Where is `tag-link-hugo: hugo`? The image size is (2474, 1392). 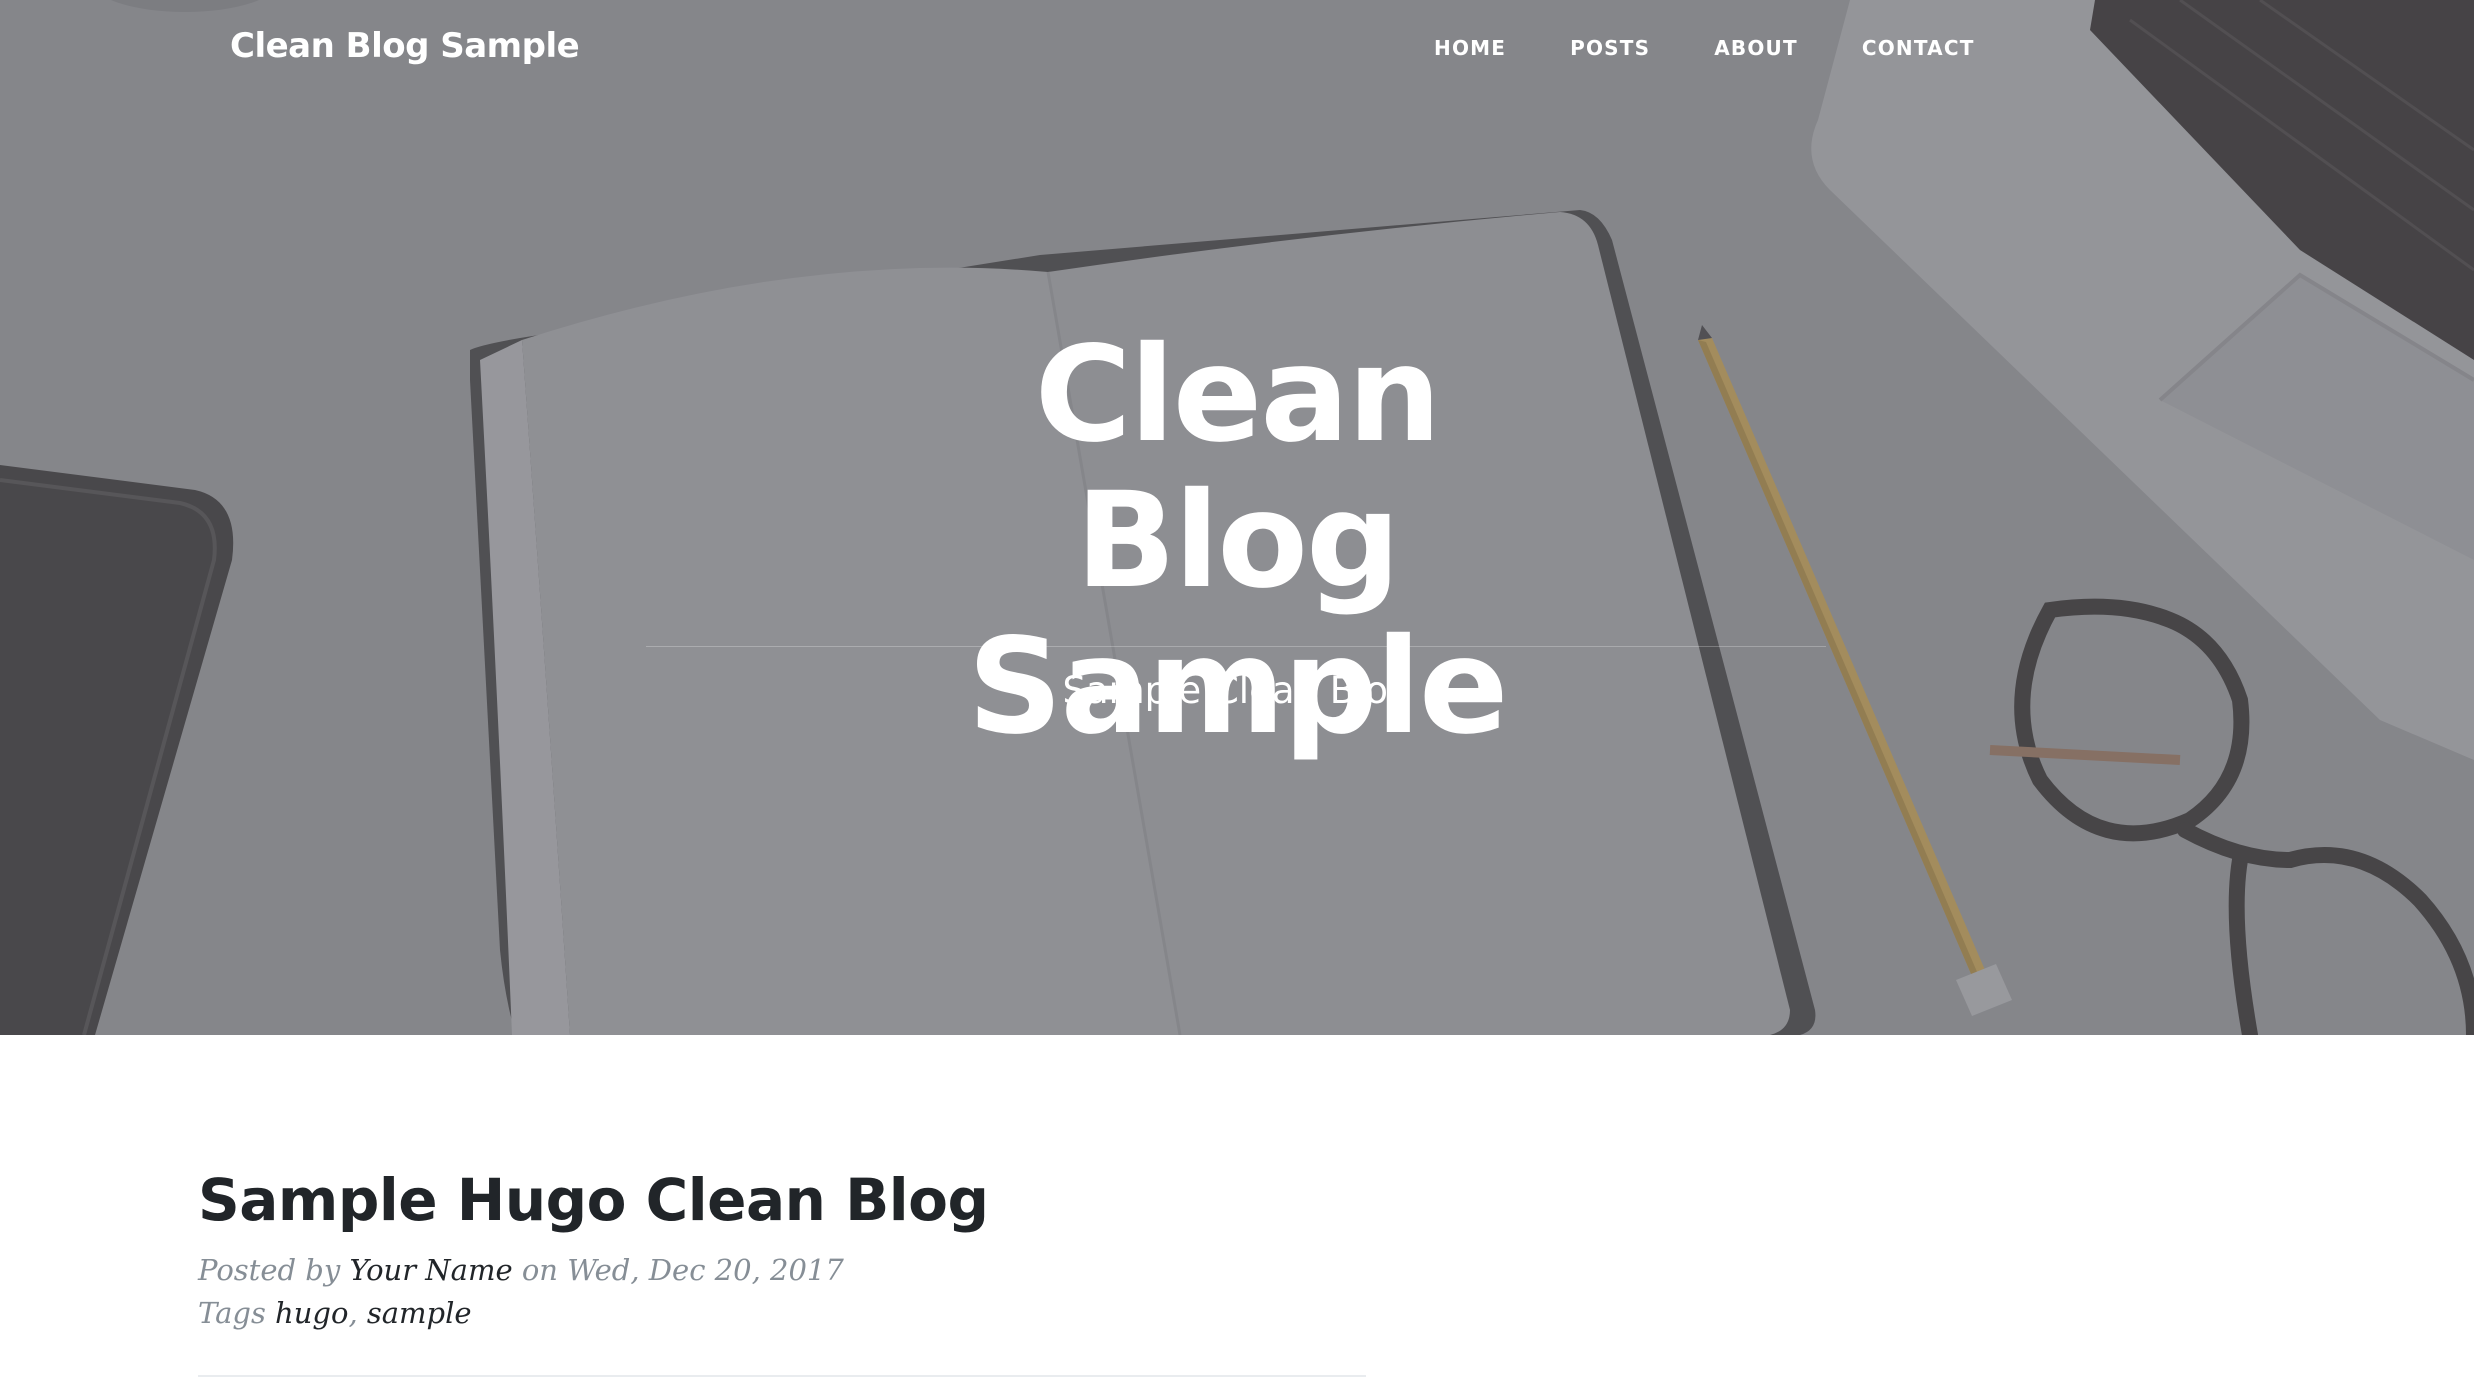
tag-link-hugo: hugo is located at coordinates (311, 1313).